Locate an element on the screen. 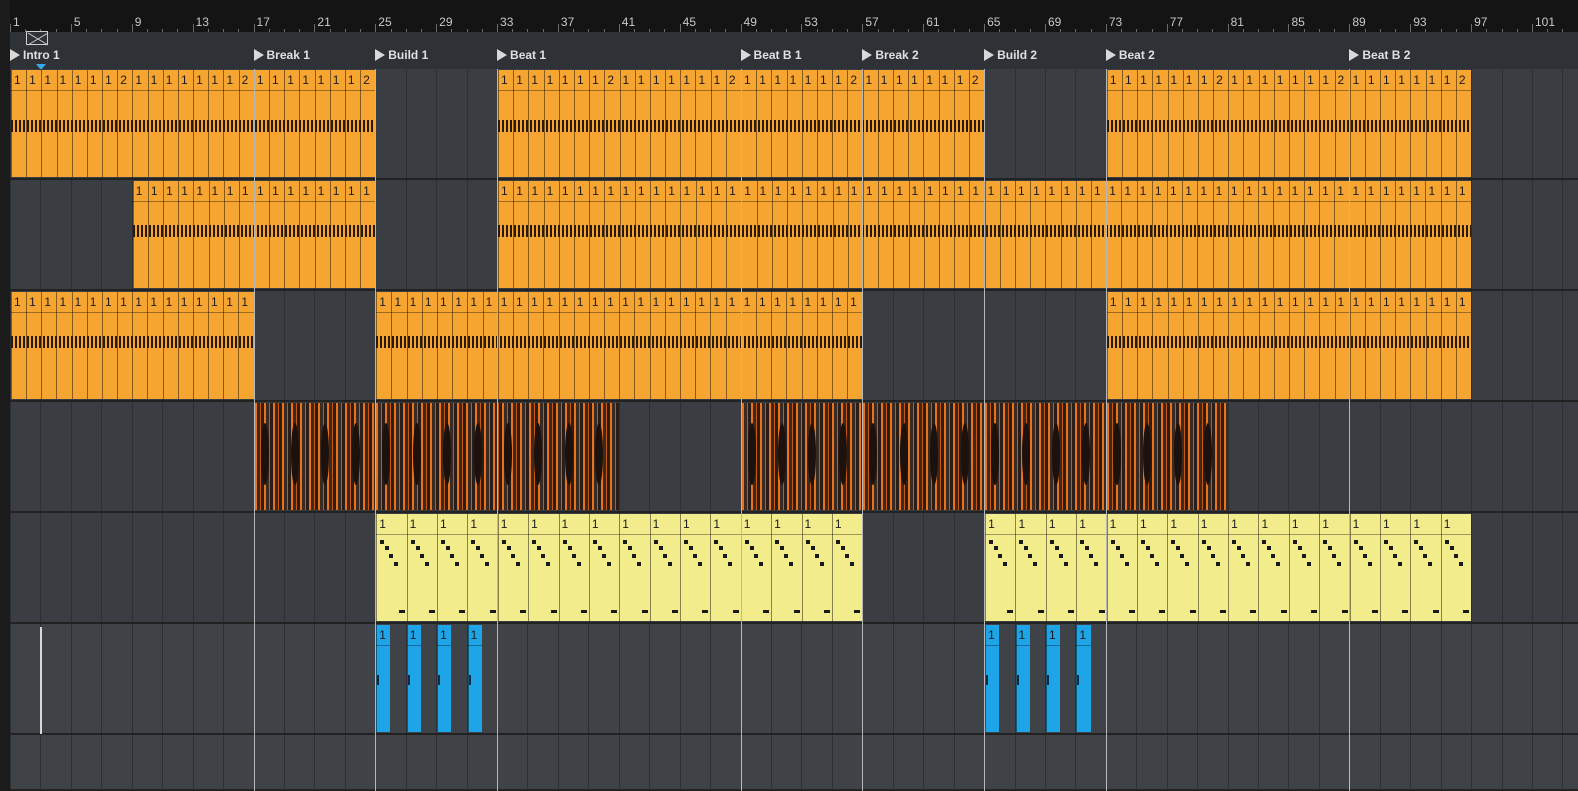  ruler-label: 101 is located at coordinates (1545, 22).